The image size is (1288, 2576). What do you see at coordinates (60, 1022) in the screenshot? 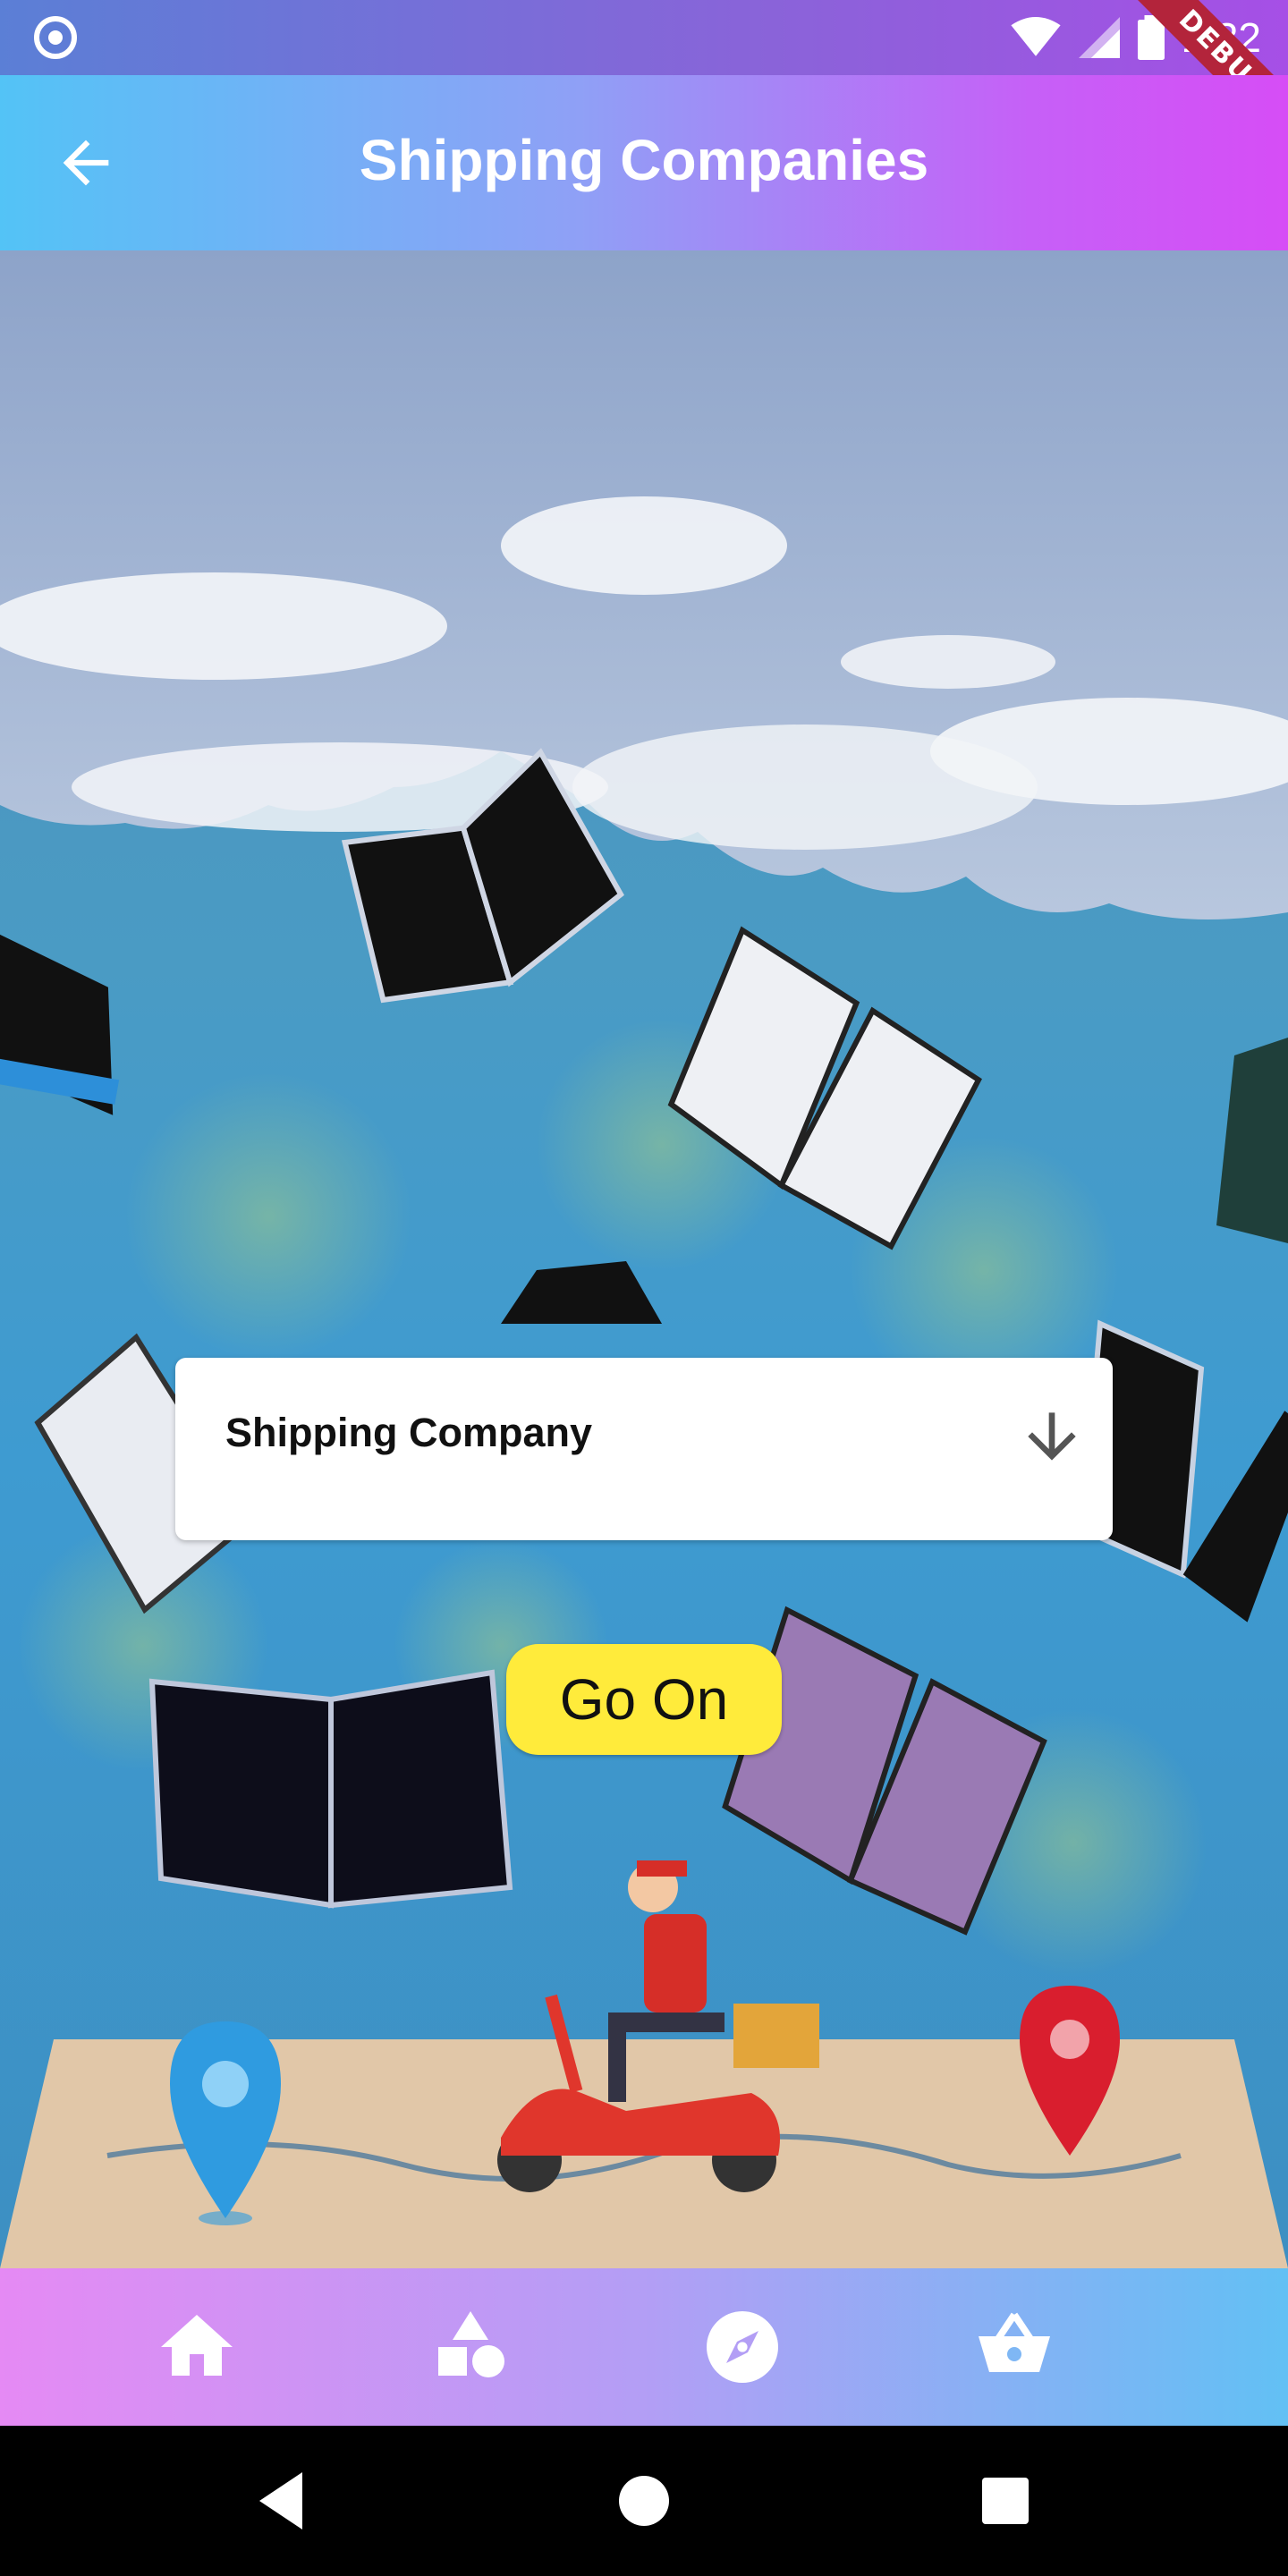
I see `book-left-top` at bounding box center [60, 1022].